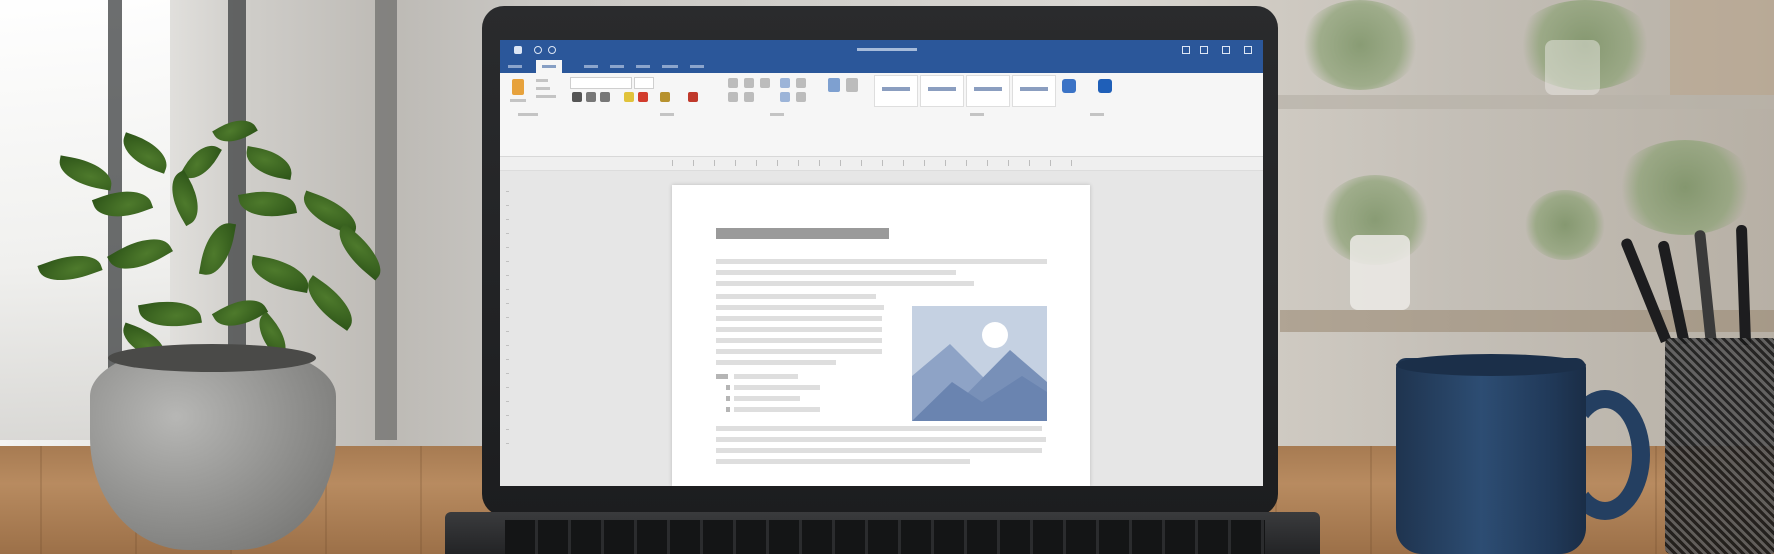  Describe the element at coordinates (785, 97) in the screenshot. I see `align-justify-icon` at that location.